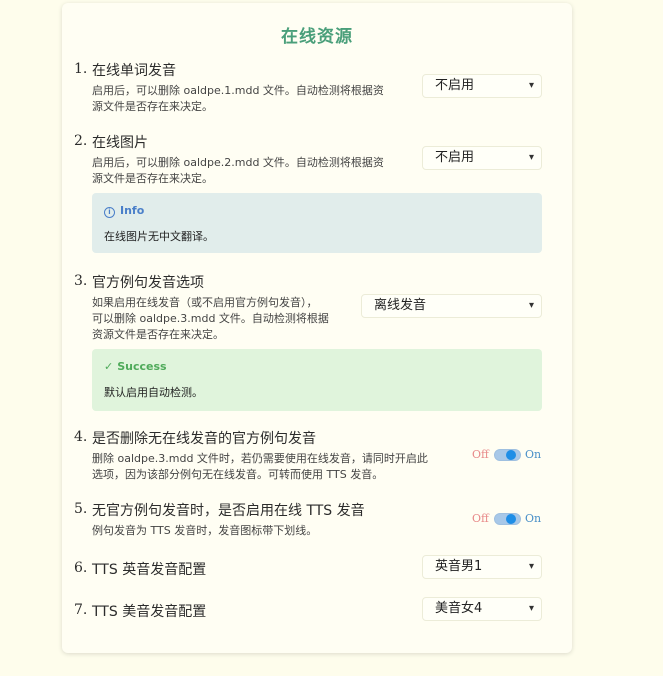  What do you see at coordinates (159, 236) in the screenshot?
I see `info-alert-body: 在线图片无中文翻译。` at bounding box center [159, 236].